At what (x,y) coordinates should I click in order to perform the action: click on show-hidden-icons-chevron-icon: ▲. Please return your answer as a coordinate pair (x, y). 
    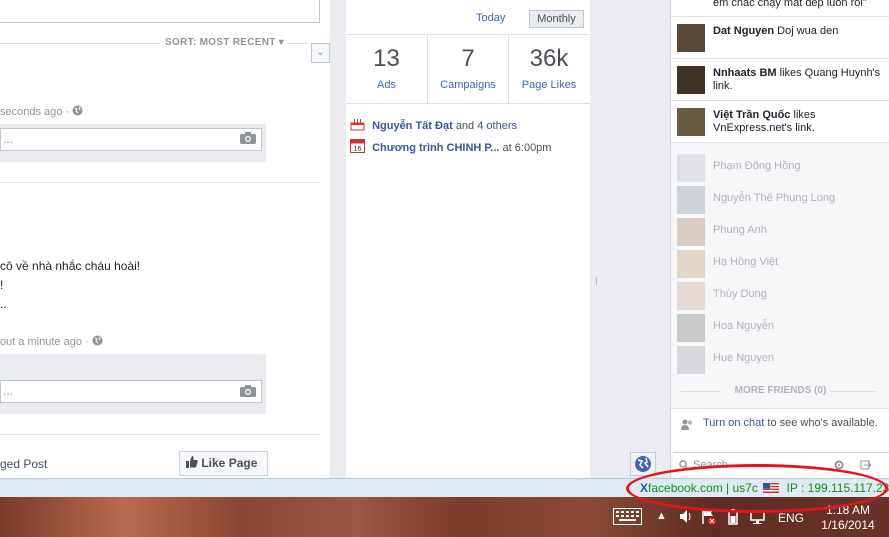
    Looking at the image, I should click on (661, 516).